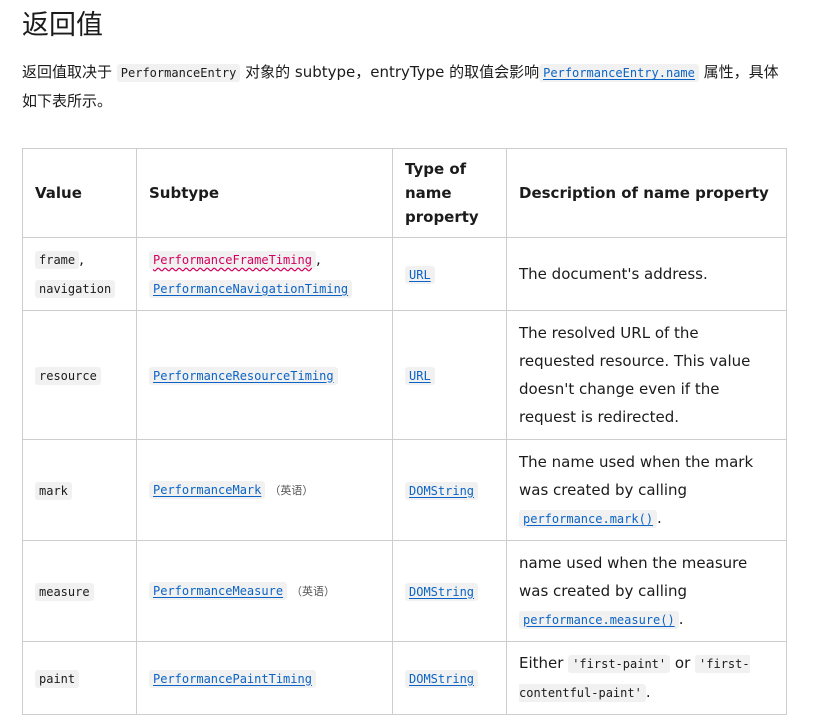 This screenshot has height=726, width=816. What do you see at coordinates (599, 619) in the screenshot?
I see `method-link: performance.measure()` at bounding box center [599, 619].